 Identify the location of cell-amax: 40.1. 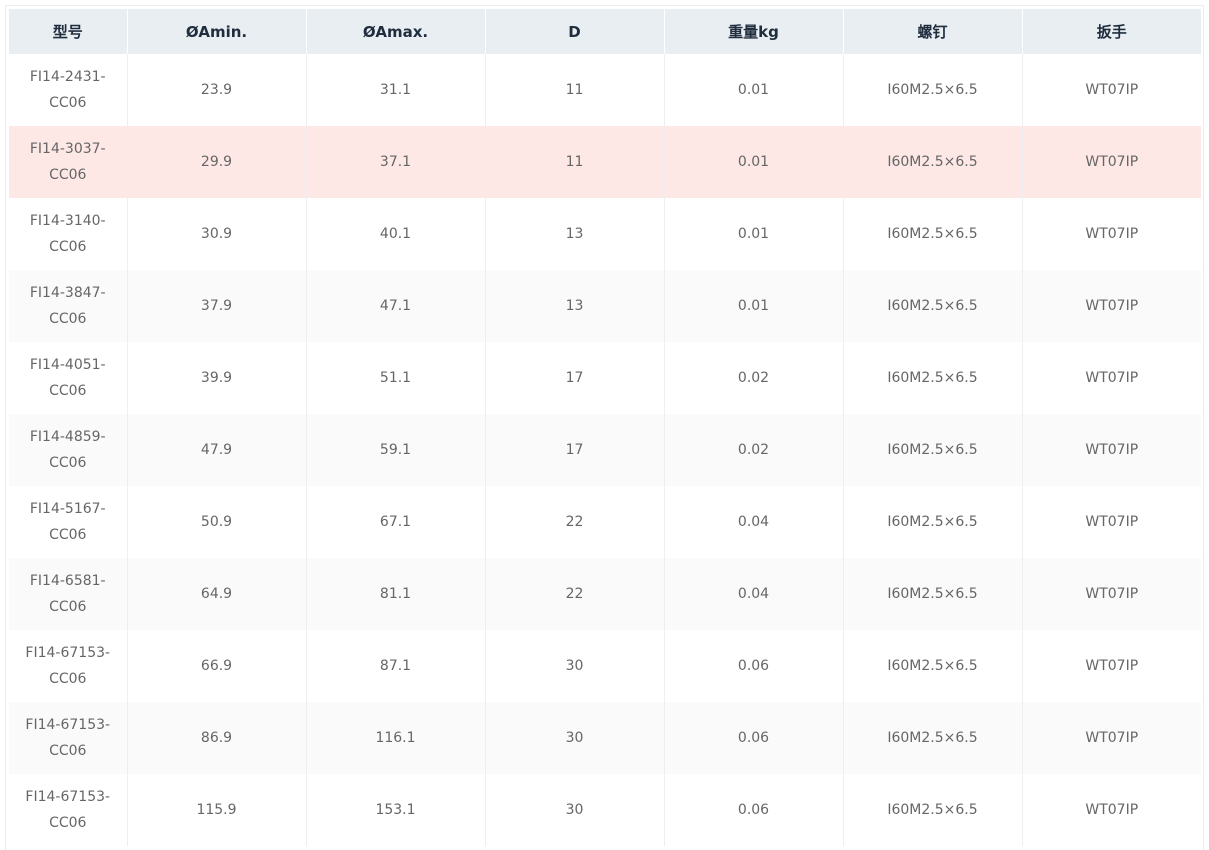
(396, 234).